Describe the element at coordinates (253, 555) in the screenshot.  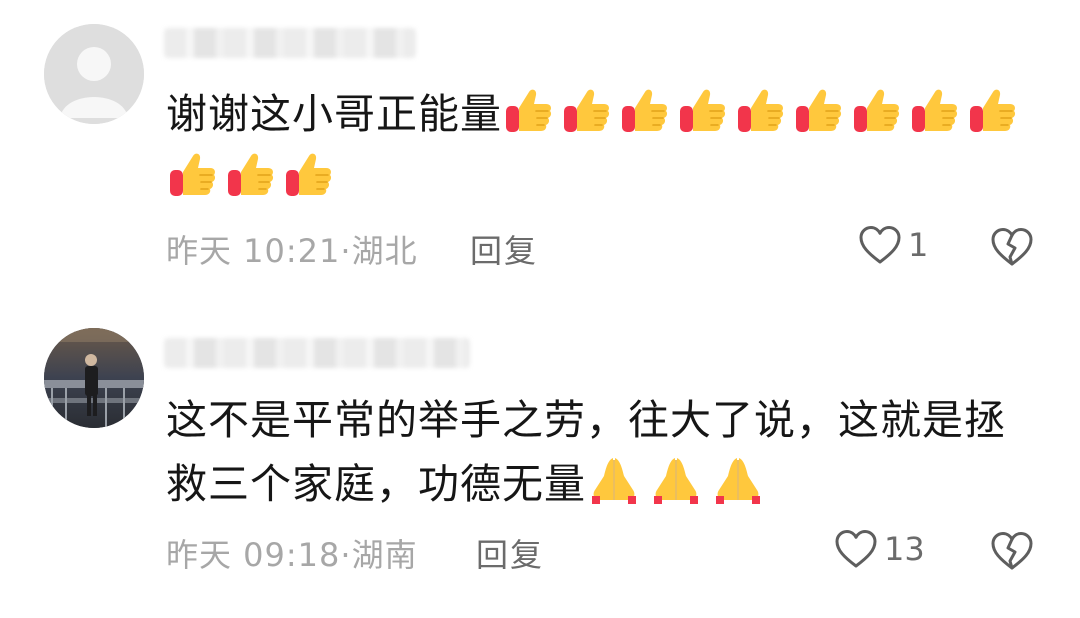
I see `comment-time: 昨天 09:18` at that location.